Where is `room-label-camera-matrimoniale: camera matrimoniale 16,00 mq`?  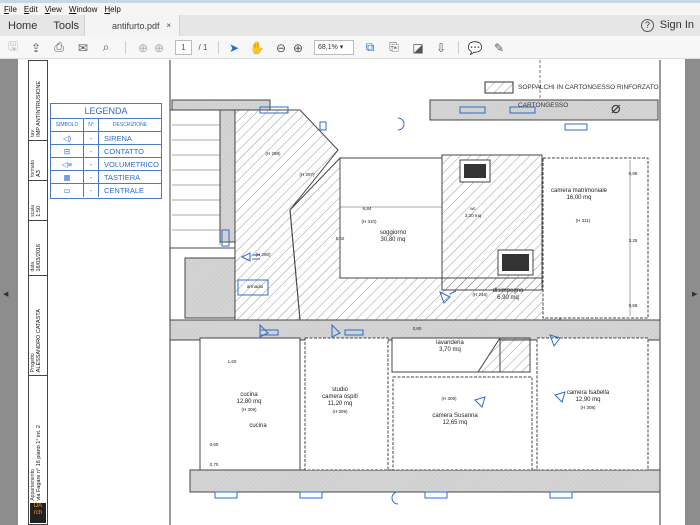 room-label-camera-matrimoniale: camera matrimoniale 16,00 mq is located at coordinates (579, 194).